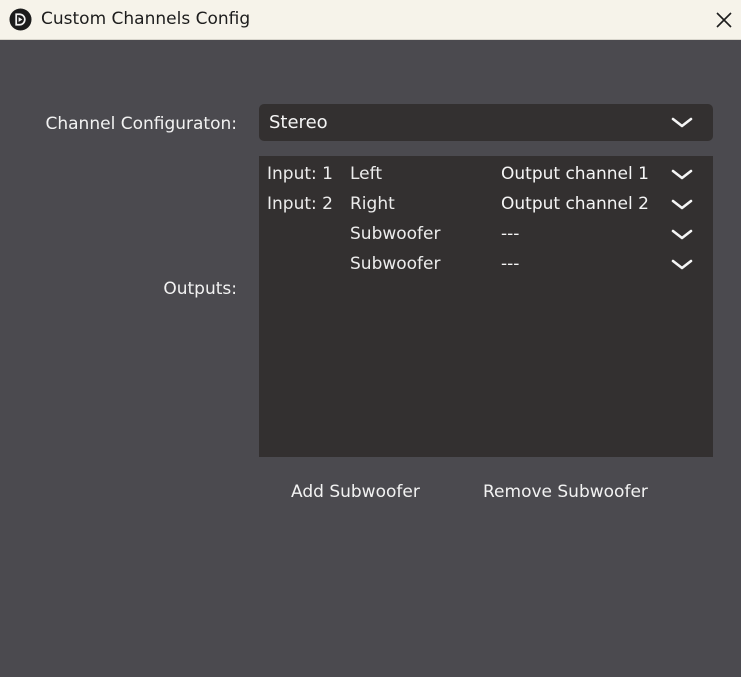  What do you see at coordinates (565, 492) in the screenshot?
I see `remove-subwoofer-button: Remove Subwoofer` at bounding box center [565, 492].